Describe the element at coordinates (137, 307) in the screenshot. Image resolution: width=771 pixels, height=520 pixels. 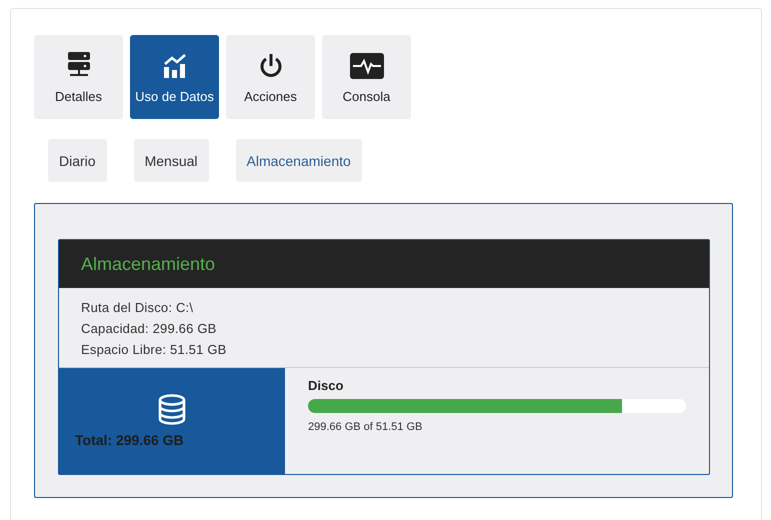
I see `info-line: Ruta del Disco: C:\` at that location.